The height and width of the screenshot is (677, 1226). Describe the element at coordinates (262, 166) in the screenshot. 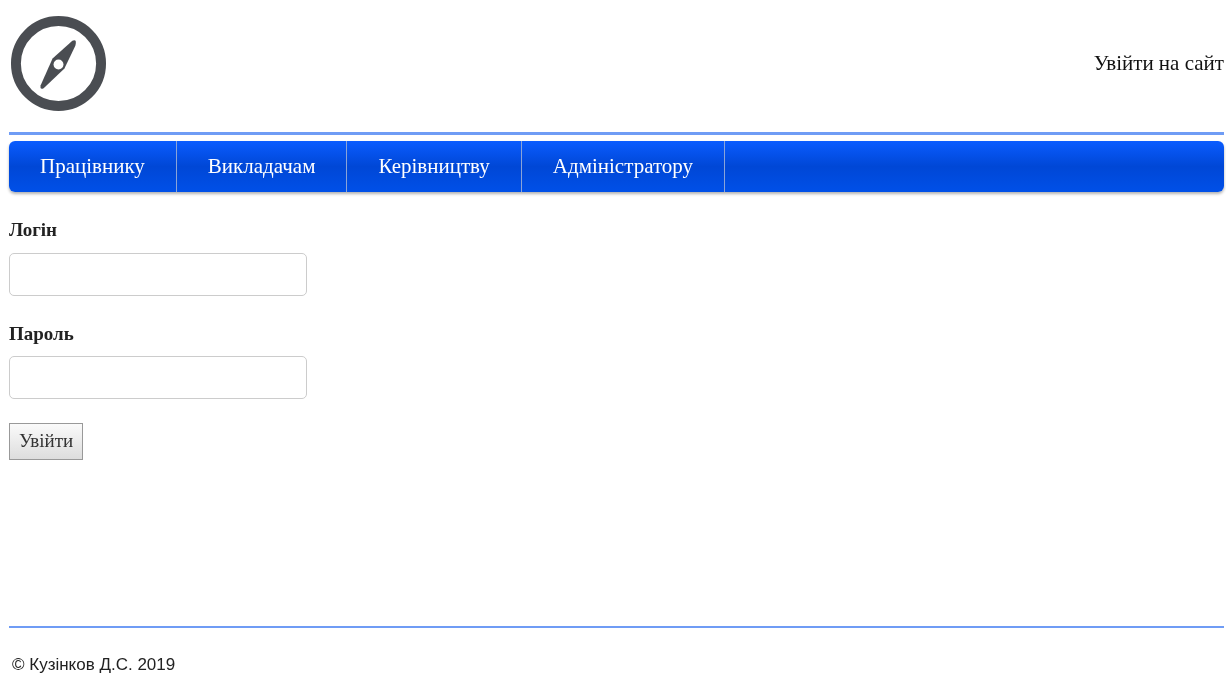

I see `nav-link: Викладачам` at that location.